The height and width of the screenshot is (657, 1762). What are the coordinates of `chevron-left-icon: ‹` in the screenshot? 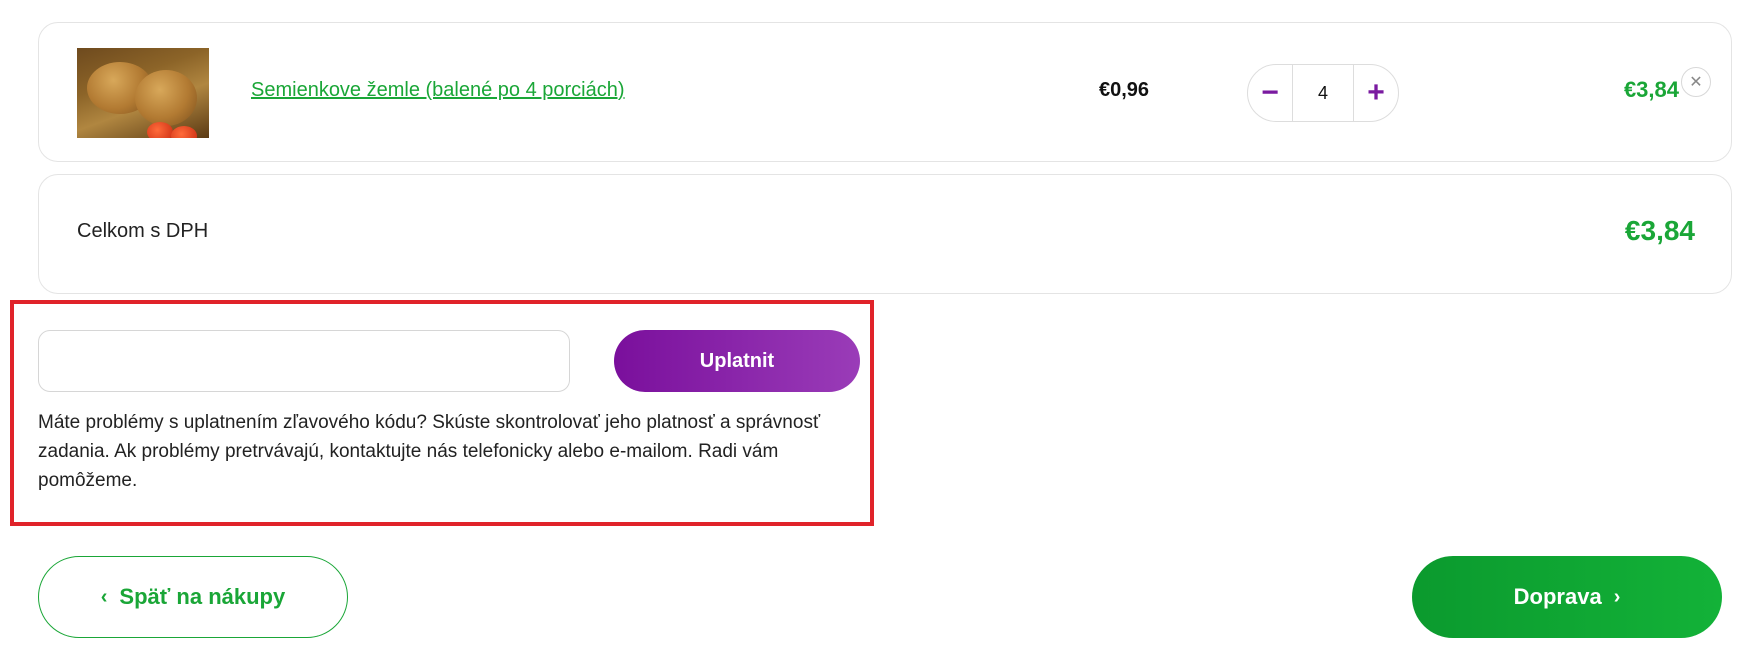 It's located at (104, 596).